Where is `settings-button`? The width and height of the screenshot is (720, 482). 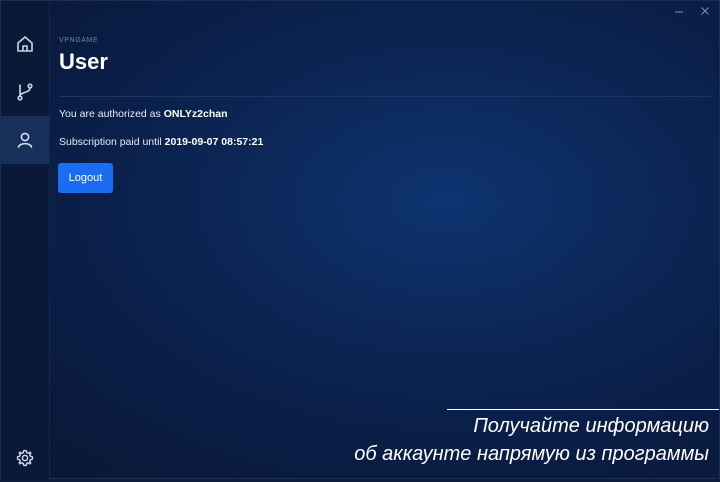
settings-button is located at coordinates (25, 458).